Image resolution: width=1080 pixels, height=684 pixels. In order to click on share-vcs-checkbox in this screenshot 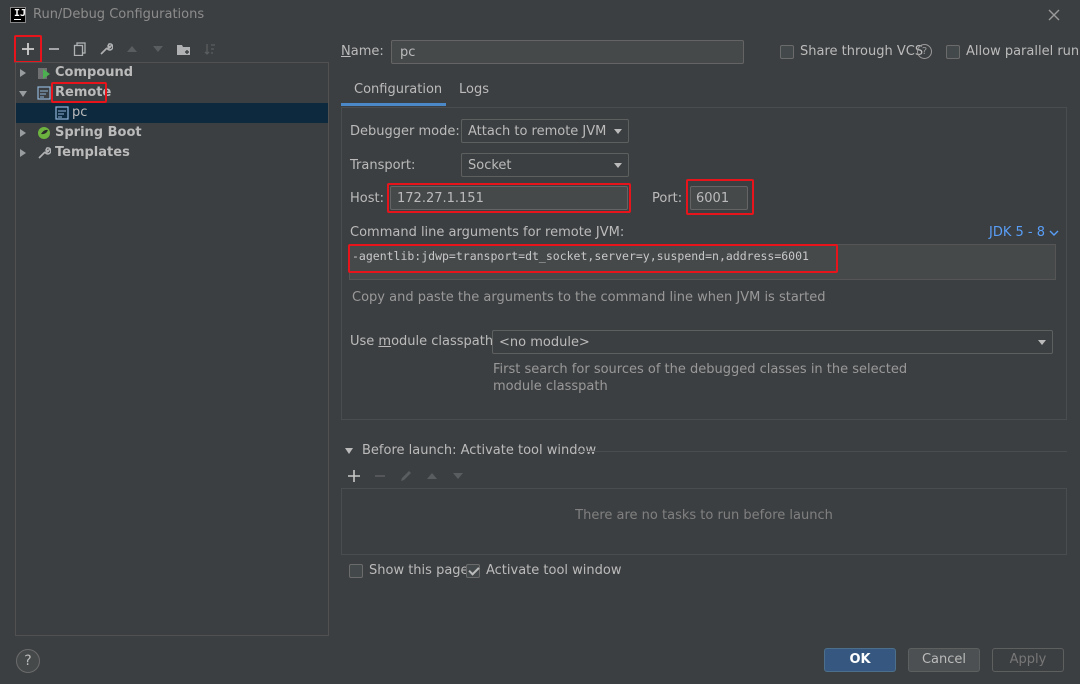, I will do `click(787, 52)`.